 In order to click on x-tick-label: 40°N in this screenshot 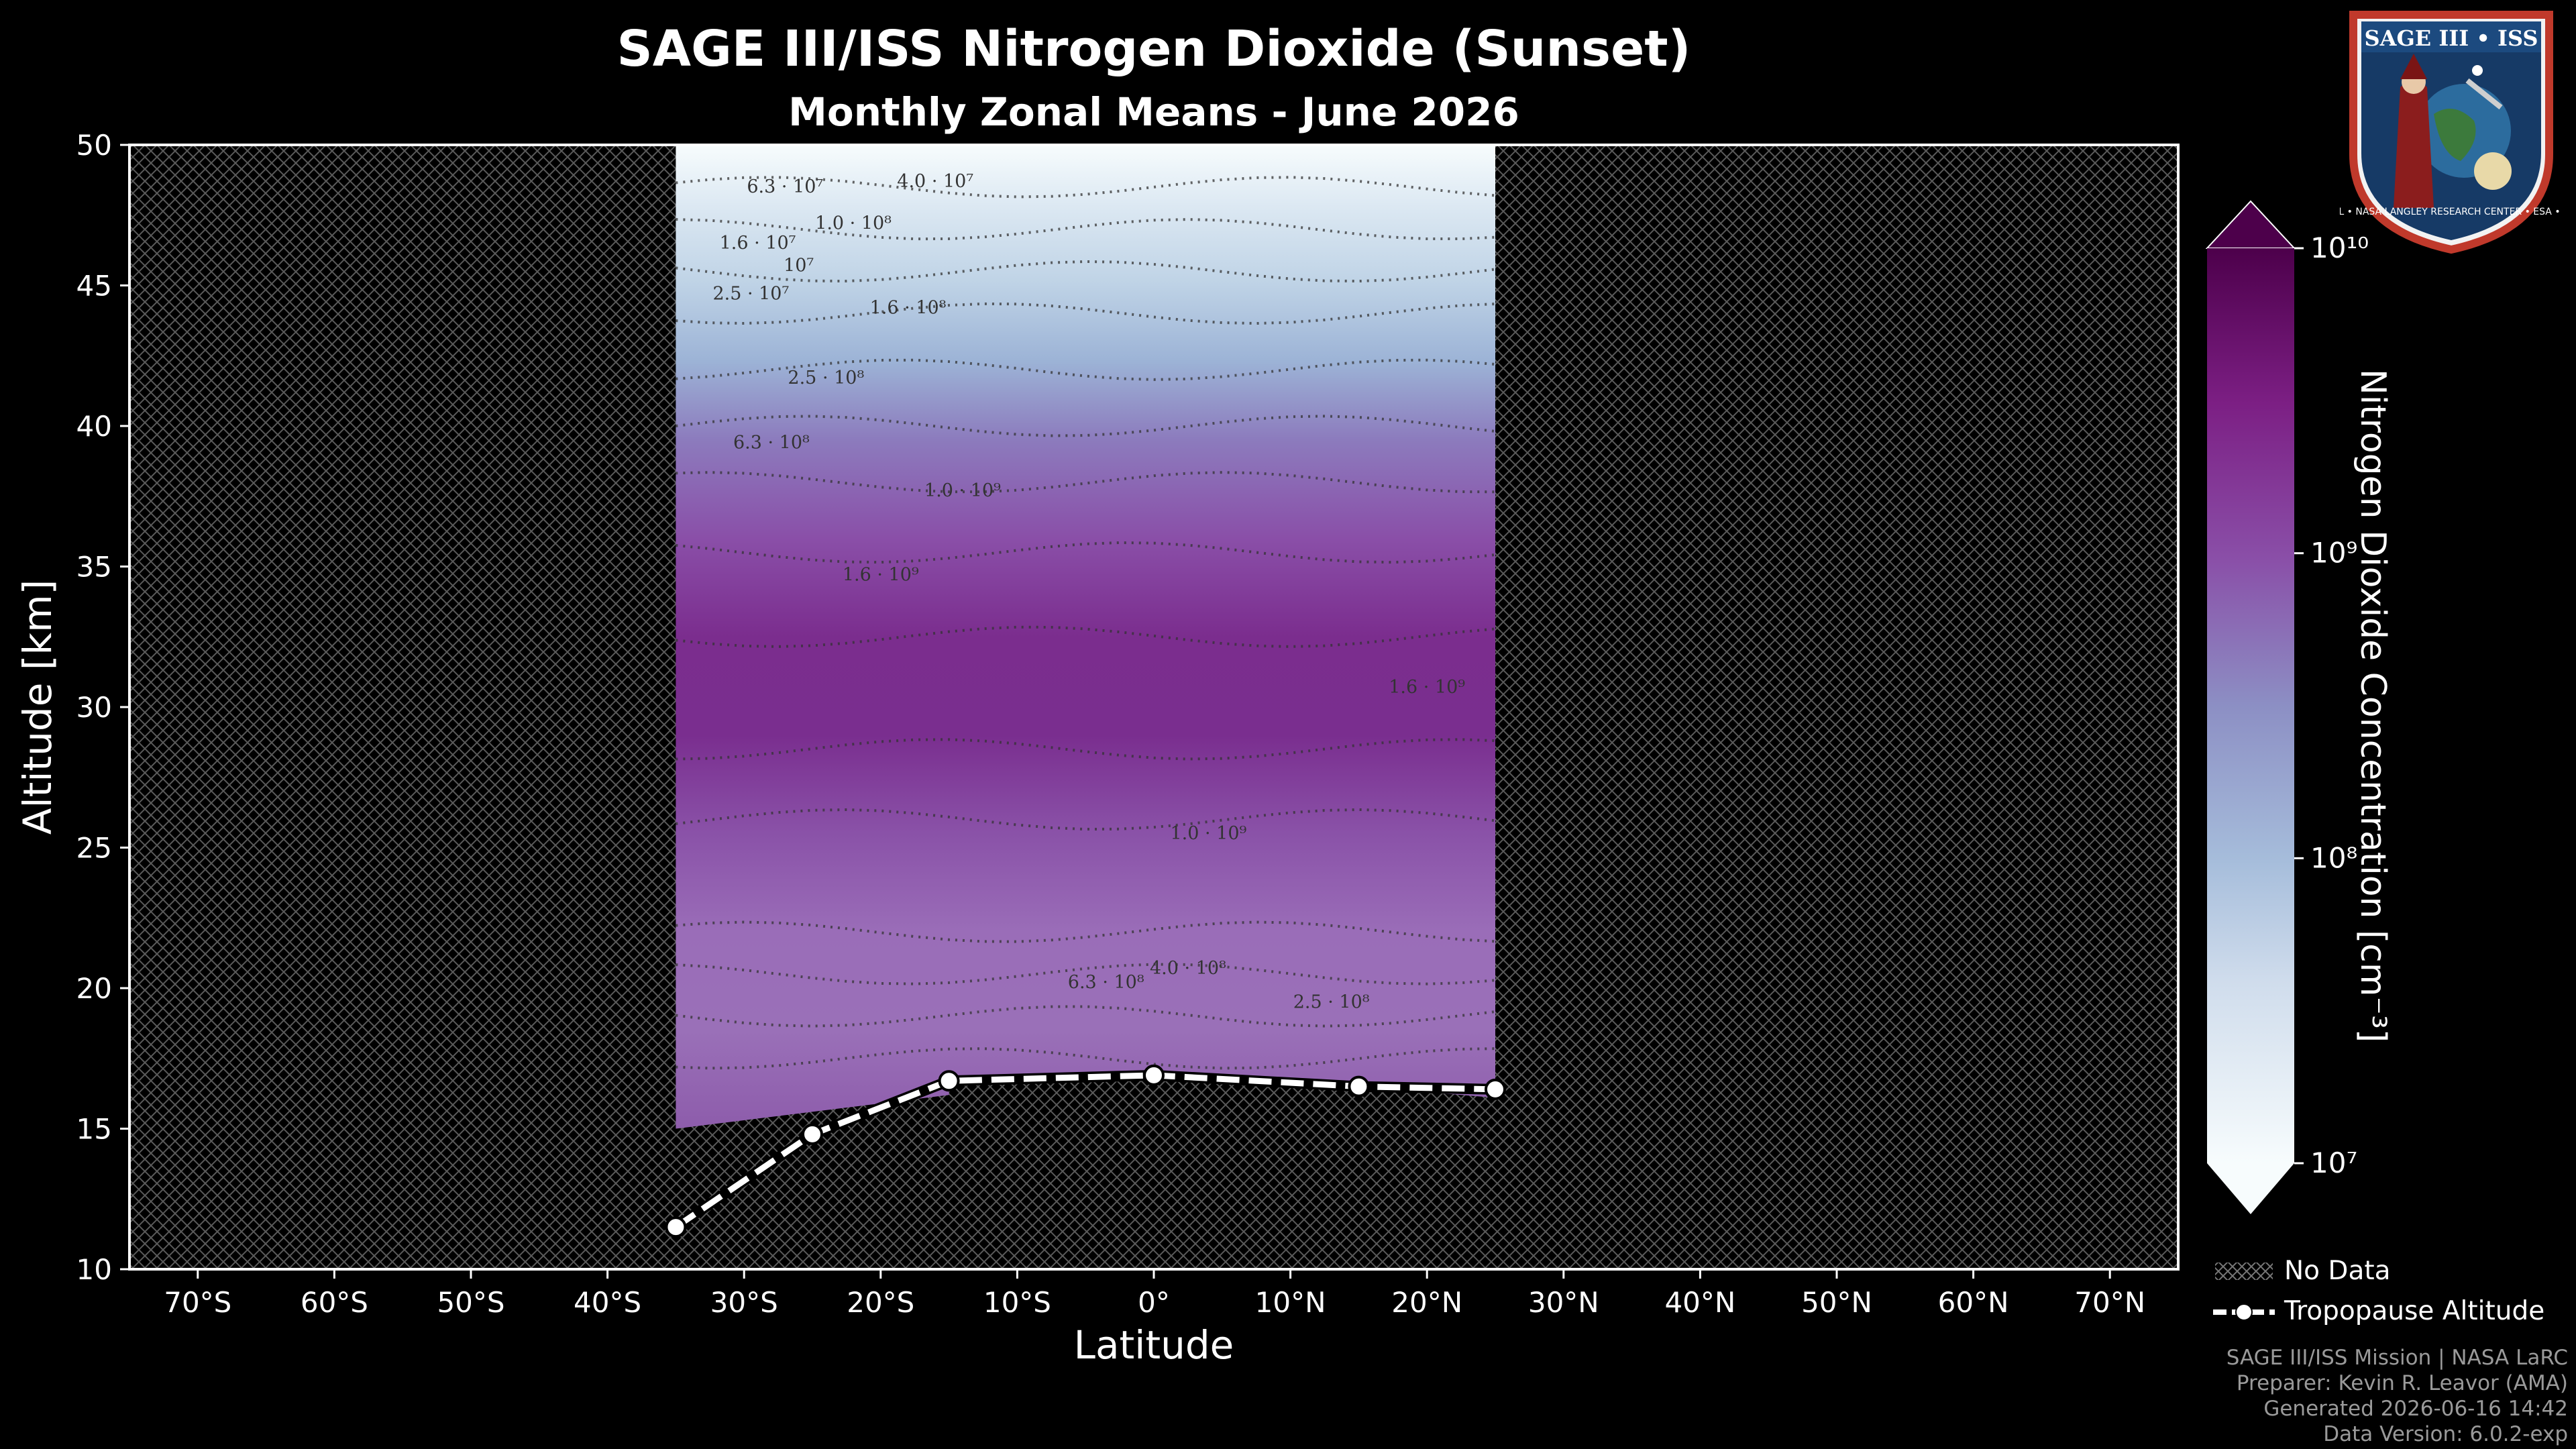, I will do `click(1699, 1302)`.